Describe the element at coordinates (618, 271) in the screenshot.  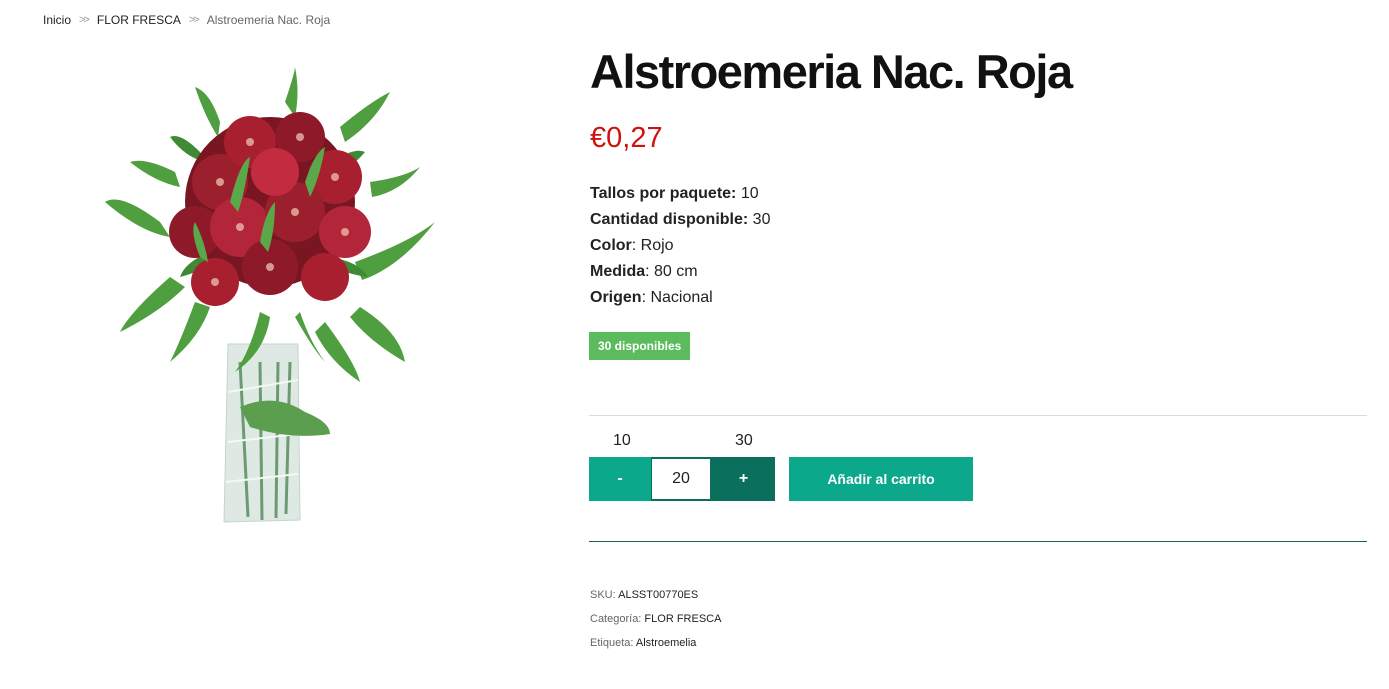
I see `attribute-label: Medida` at that location.